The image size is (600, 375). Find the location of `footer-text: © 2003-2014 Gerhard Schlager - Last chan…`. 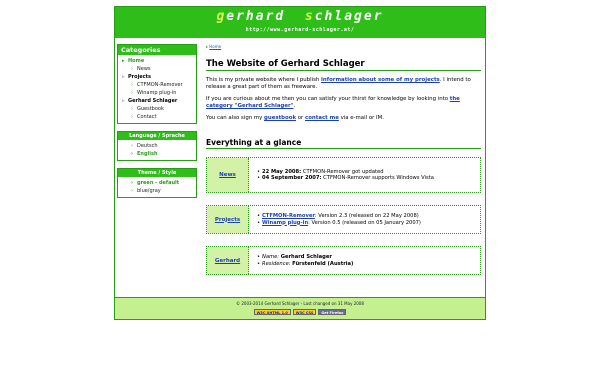

footer-text: © 2003-2014 Gerhard Schlager - Last chan… is located at coordinates (300, 303).